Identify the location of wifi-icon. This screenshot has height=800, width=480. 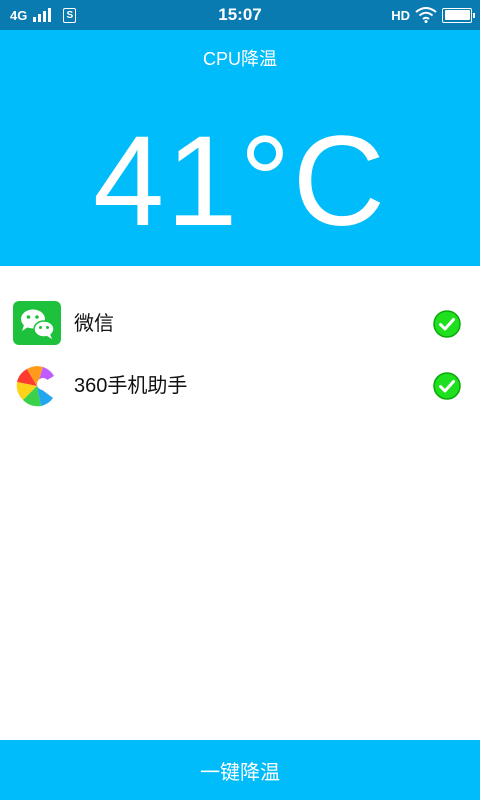
(426, 15).